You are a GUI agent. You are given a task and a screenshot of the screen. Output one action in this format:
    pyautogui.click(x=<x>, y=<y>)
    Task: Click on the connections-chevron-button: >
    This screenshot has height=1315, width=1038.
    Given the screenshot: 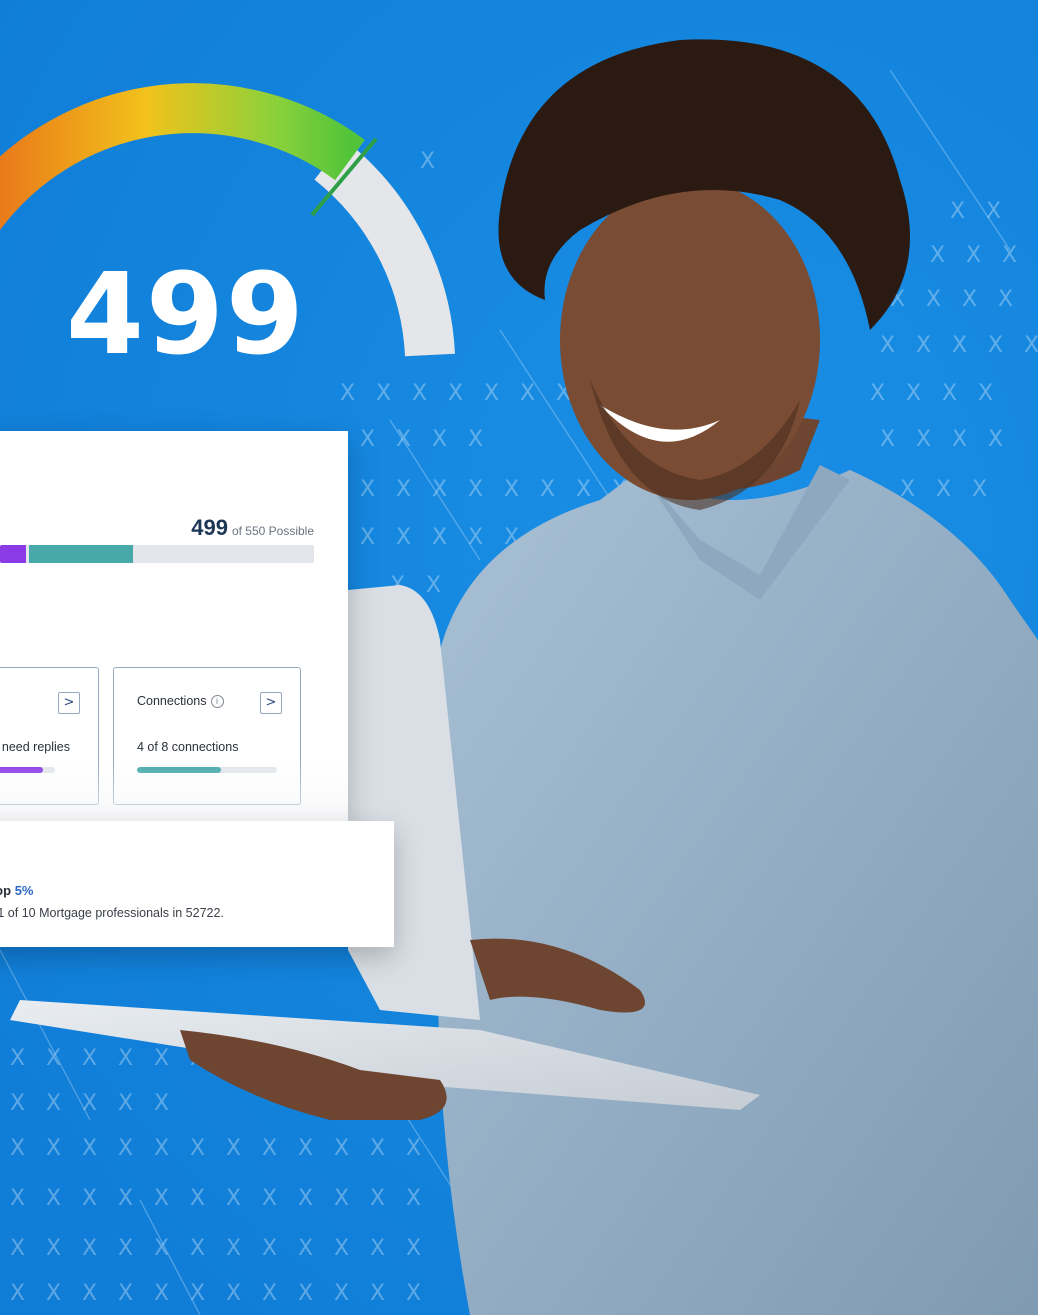 What is the action you would take?
    pyautogui.click(x=271, y=703)
    